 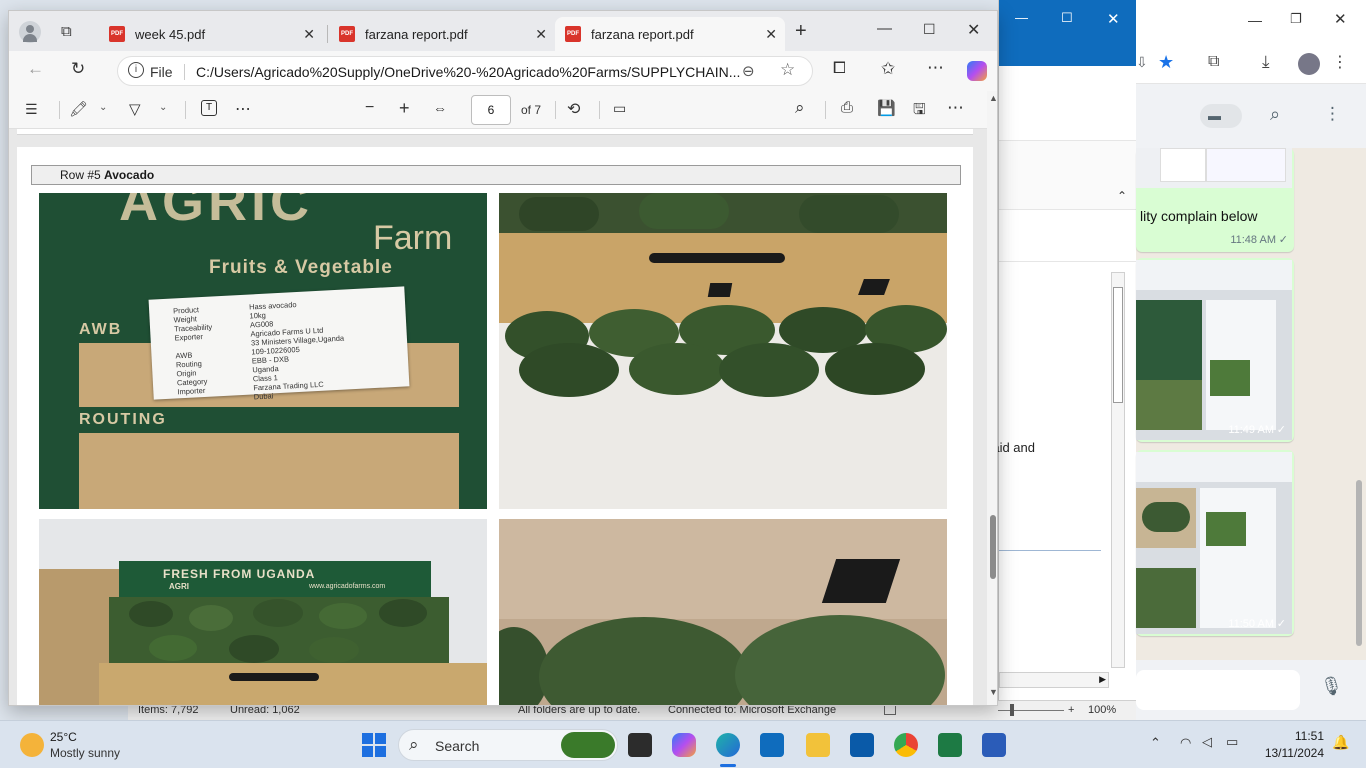 What do you see at coordinates (1207, 742) in the screenshot?
I see `speaker-icon: ◁` at bounding box center [1207, 742].